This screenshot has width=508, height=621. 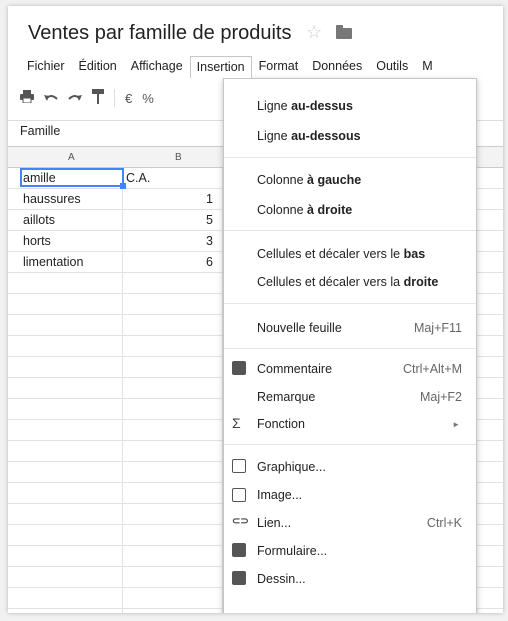 What do you see at coordinates (37, 241) in the screenshot?
I see `cell-a4: horts` at bounding box center [37, 241].